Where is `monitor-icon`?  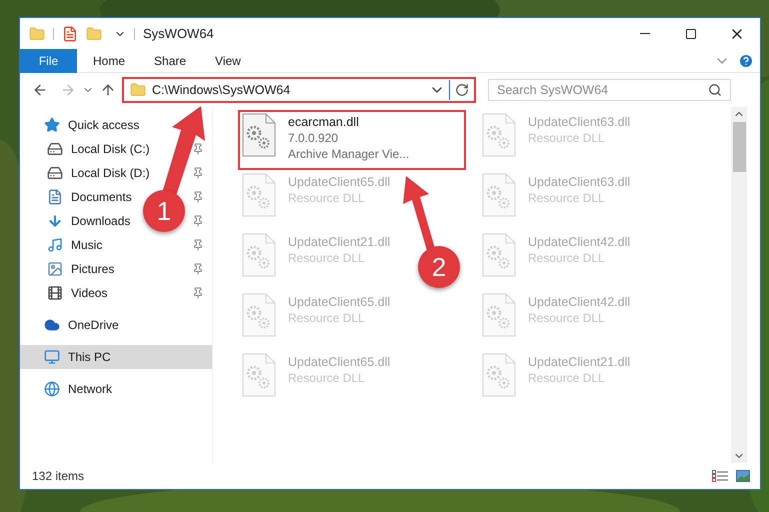
monitor-icon is located at coordinates (52, 357).